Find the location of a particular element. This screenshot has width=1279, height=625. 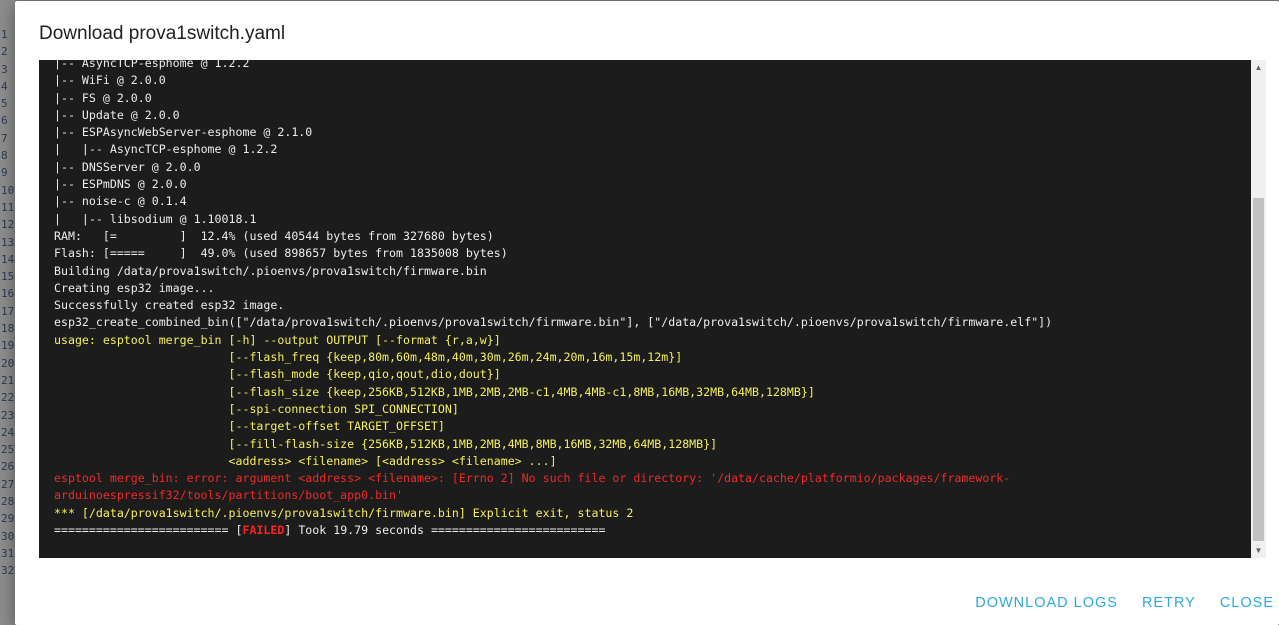

line-number: 10 is located at coordinates (8, 190).